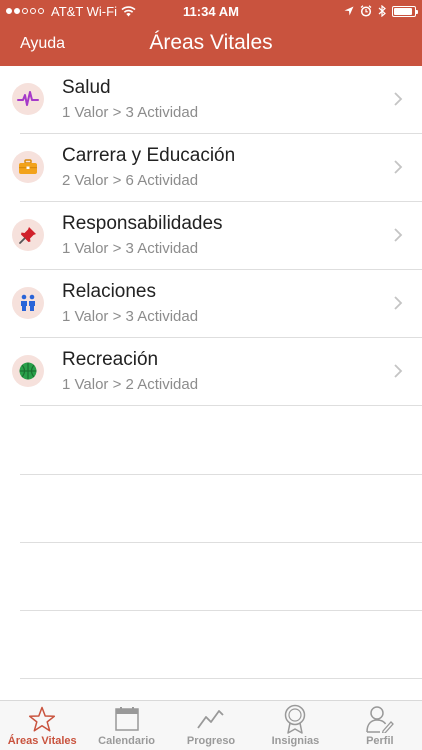 The height and width of the screenshot is (750, 422). Describe the element at coordinates (380, 741) in the screenshot. I see `tab-label: Perfil` at that location.